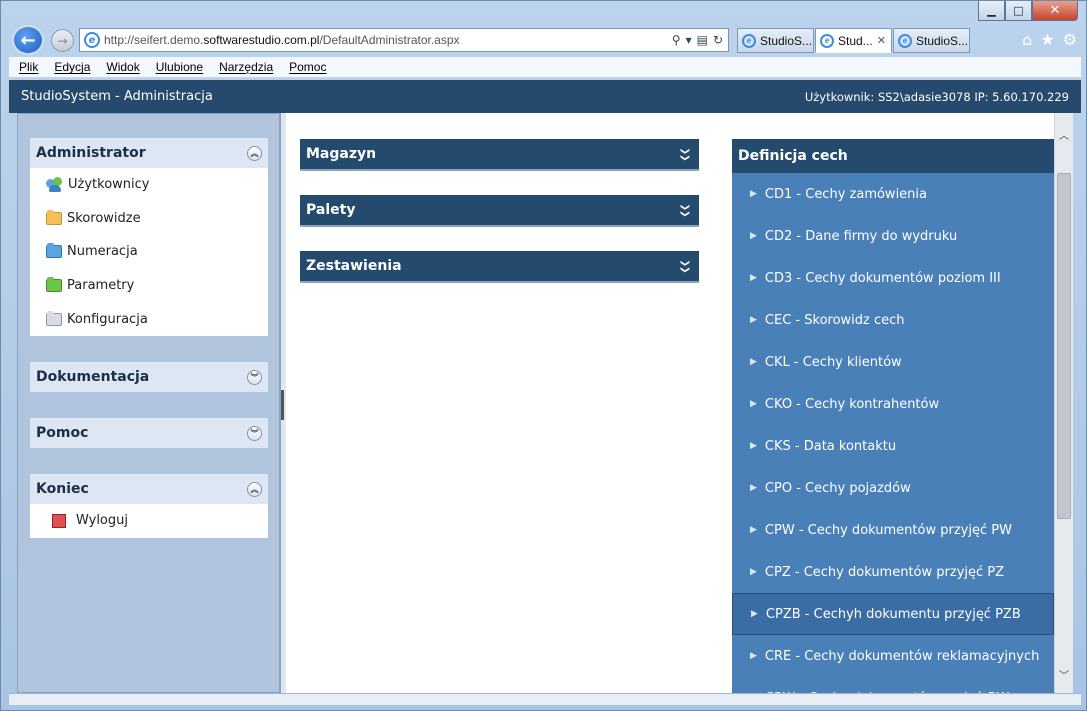 The image size is (1087, 711). Describe the element at coordinates (149, 185) in the screenshot. I see `sidebar-item-uzytkownicy: Użytkownicy` at that location.